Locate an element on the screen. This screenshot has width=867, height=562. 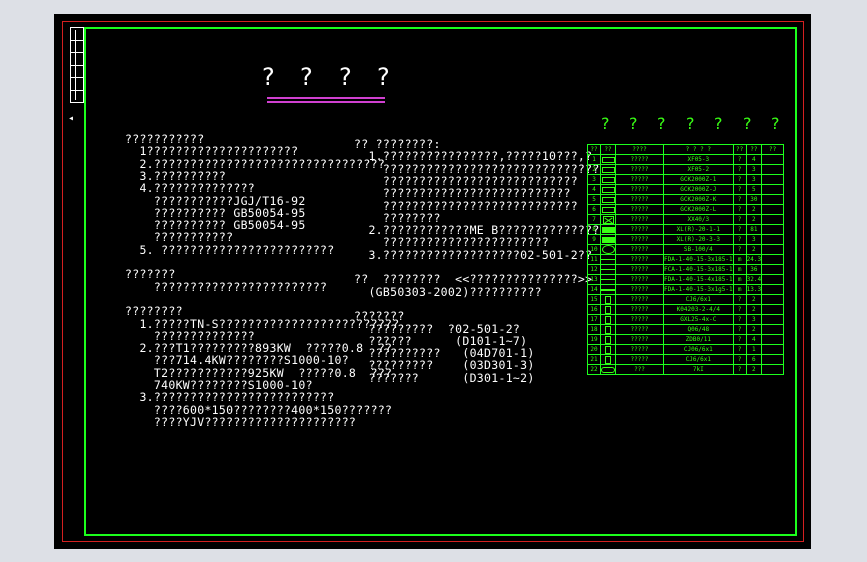
legend-model: SB-100/4 is located at coordinates (698, 249).